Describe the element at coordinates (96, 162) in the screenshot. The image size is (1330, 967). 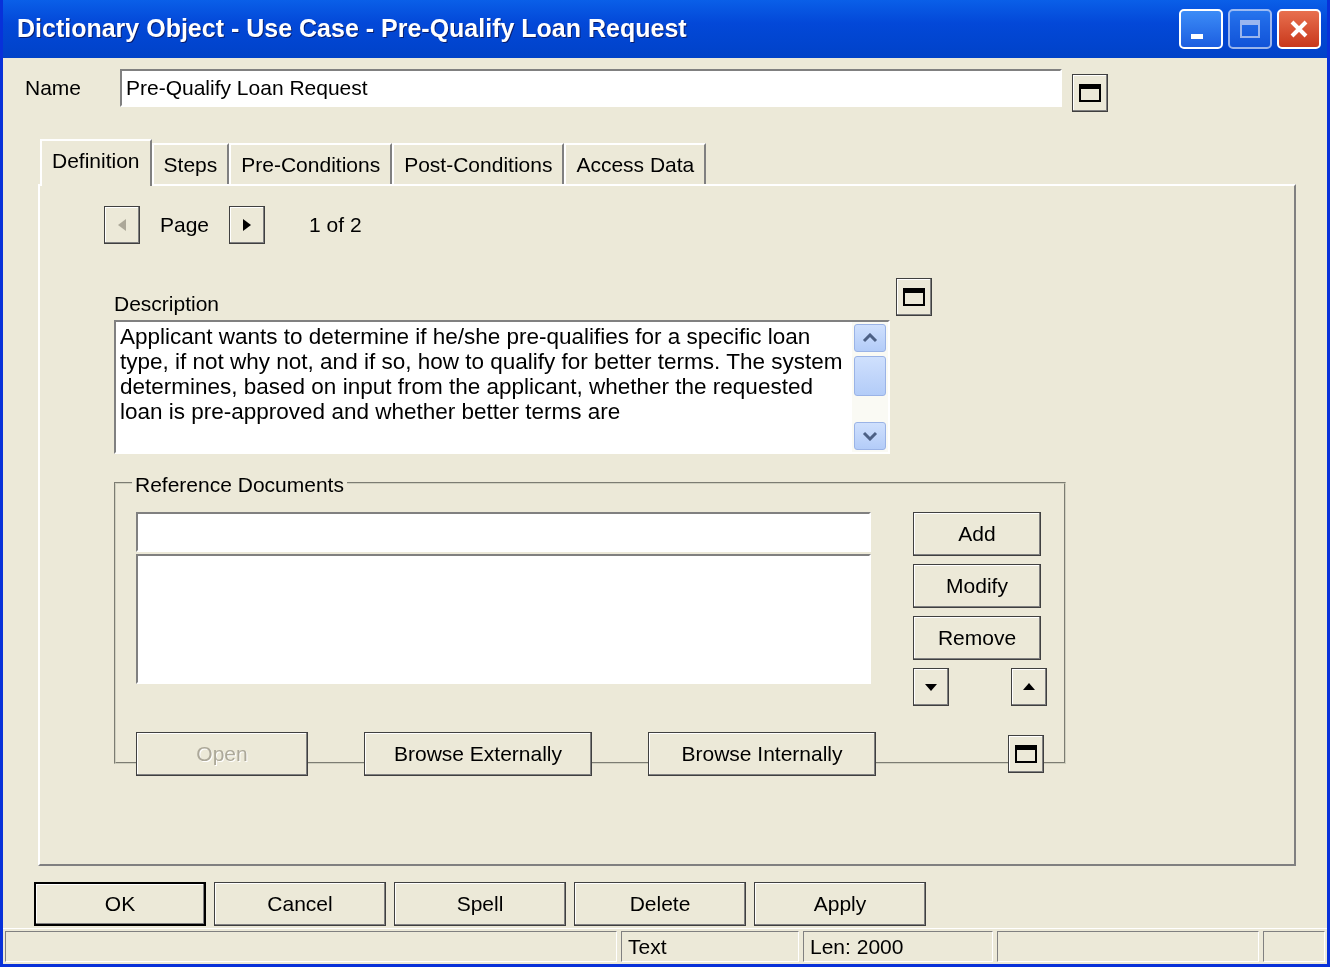
I see `tab: Definition` at that location.